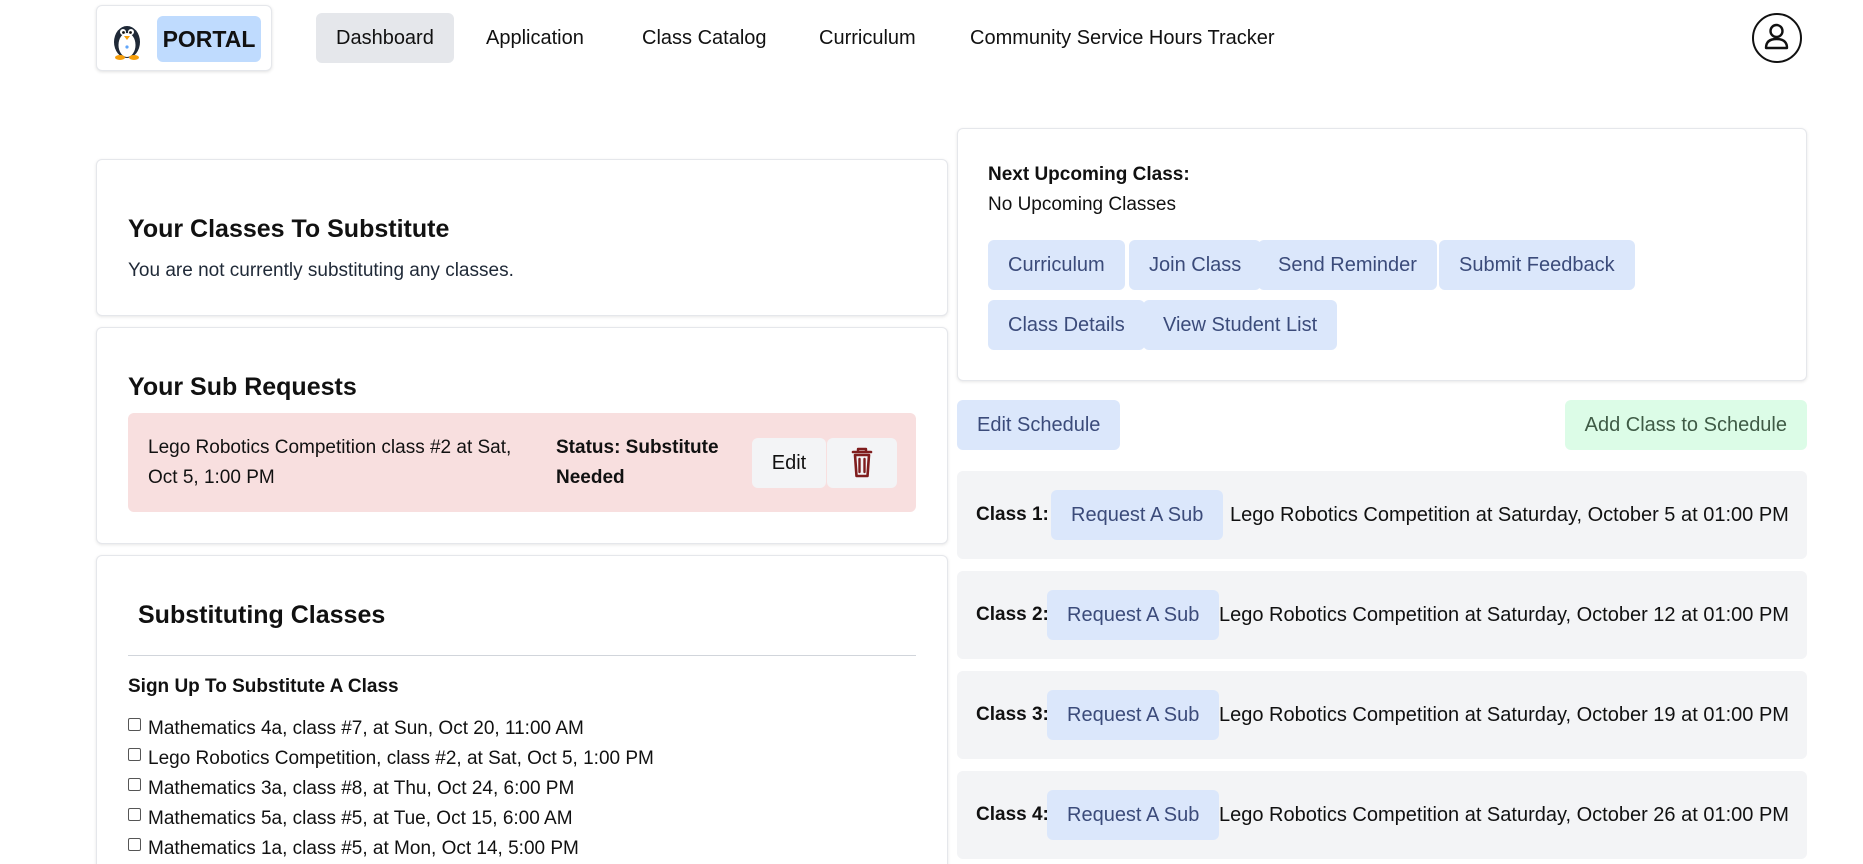 The width and height of the screenshot is (1863, 864). Describe the element at coordinates (522, 655) in the screenshot. I see `section-divider` at that location.